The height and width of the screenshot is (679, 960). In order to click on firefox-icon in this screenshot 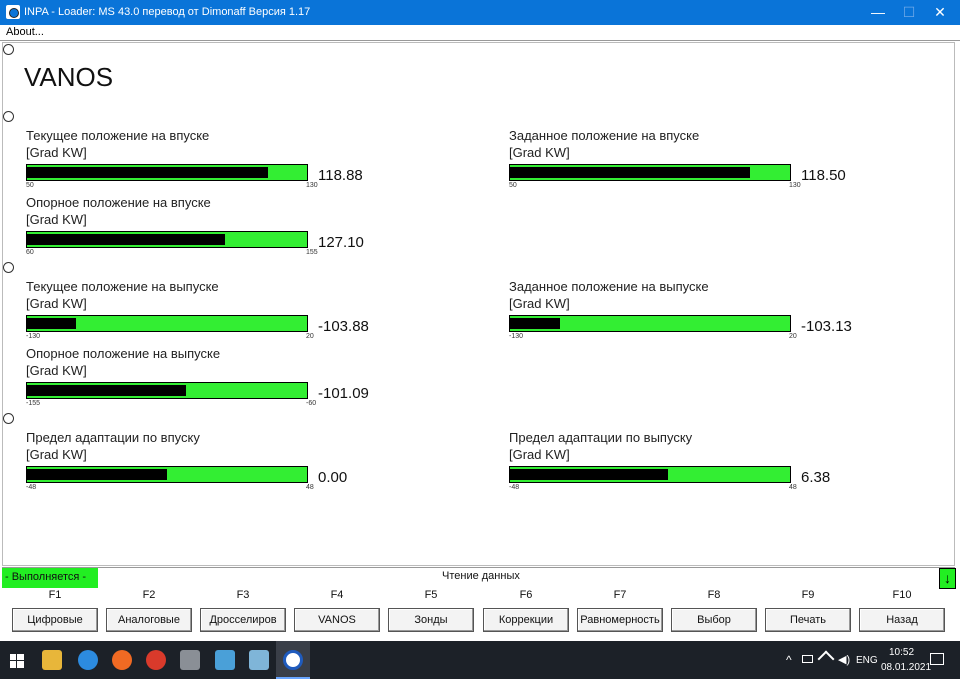, I will do `click(122, 660)`.